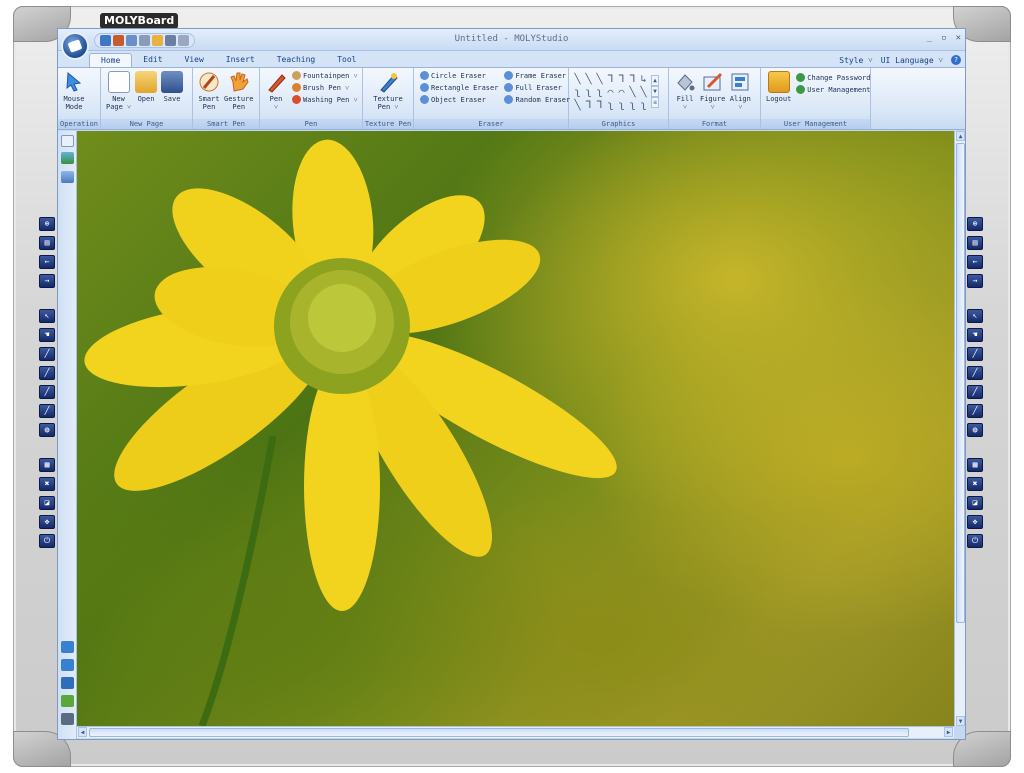 The height and width of the screenshot is (773, 1024). I want to click on side-left-button-7: ╱, so click(47, 354).